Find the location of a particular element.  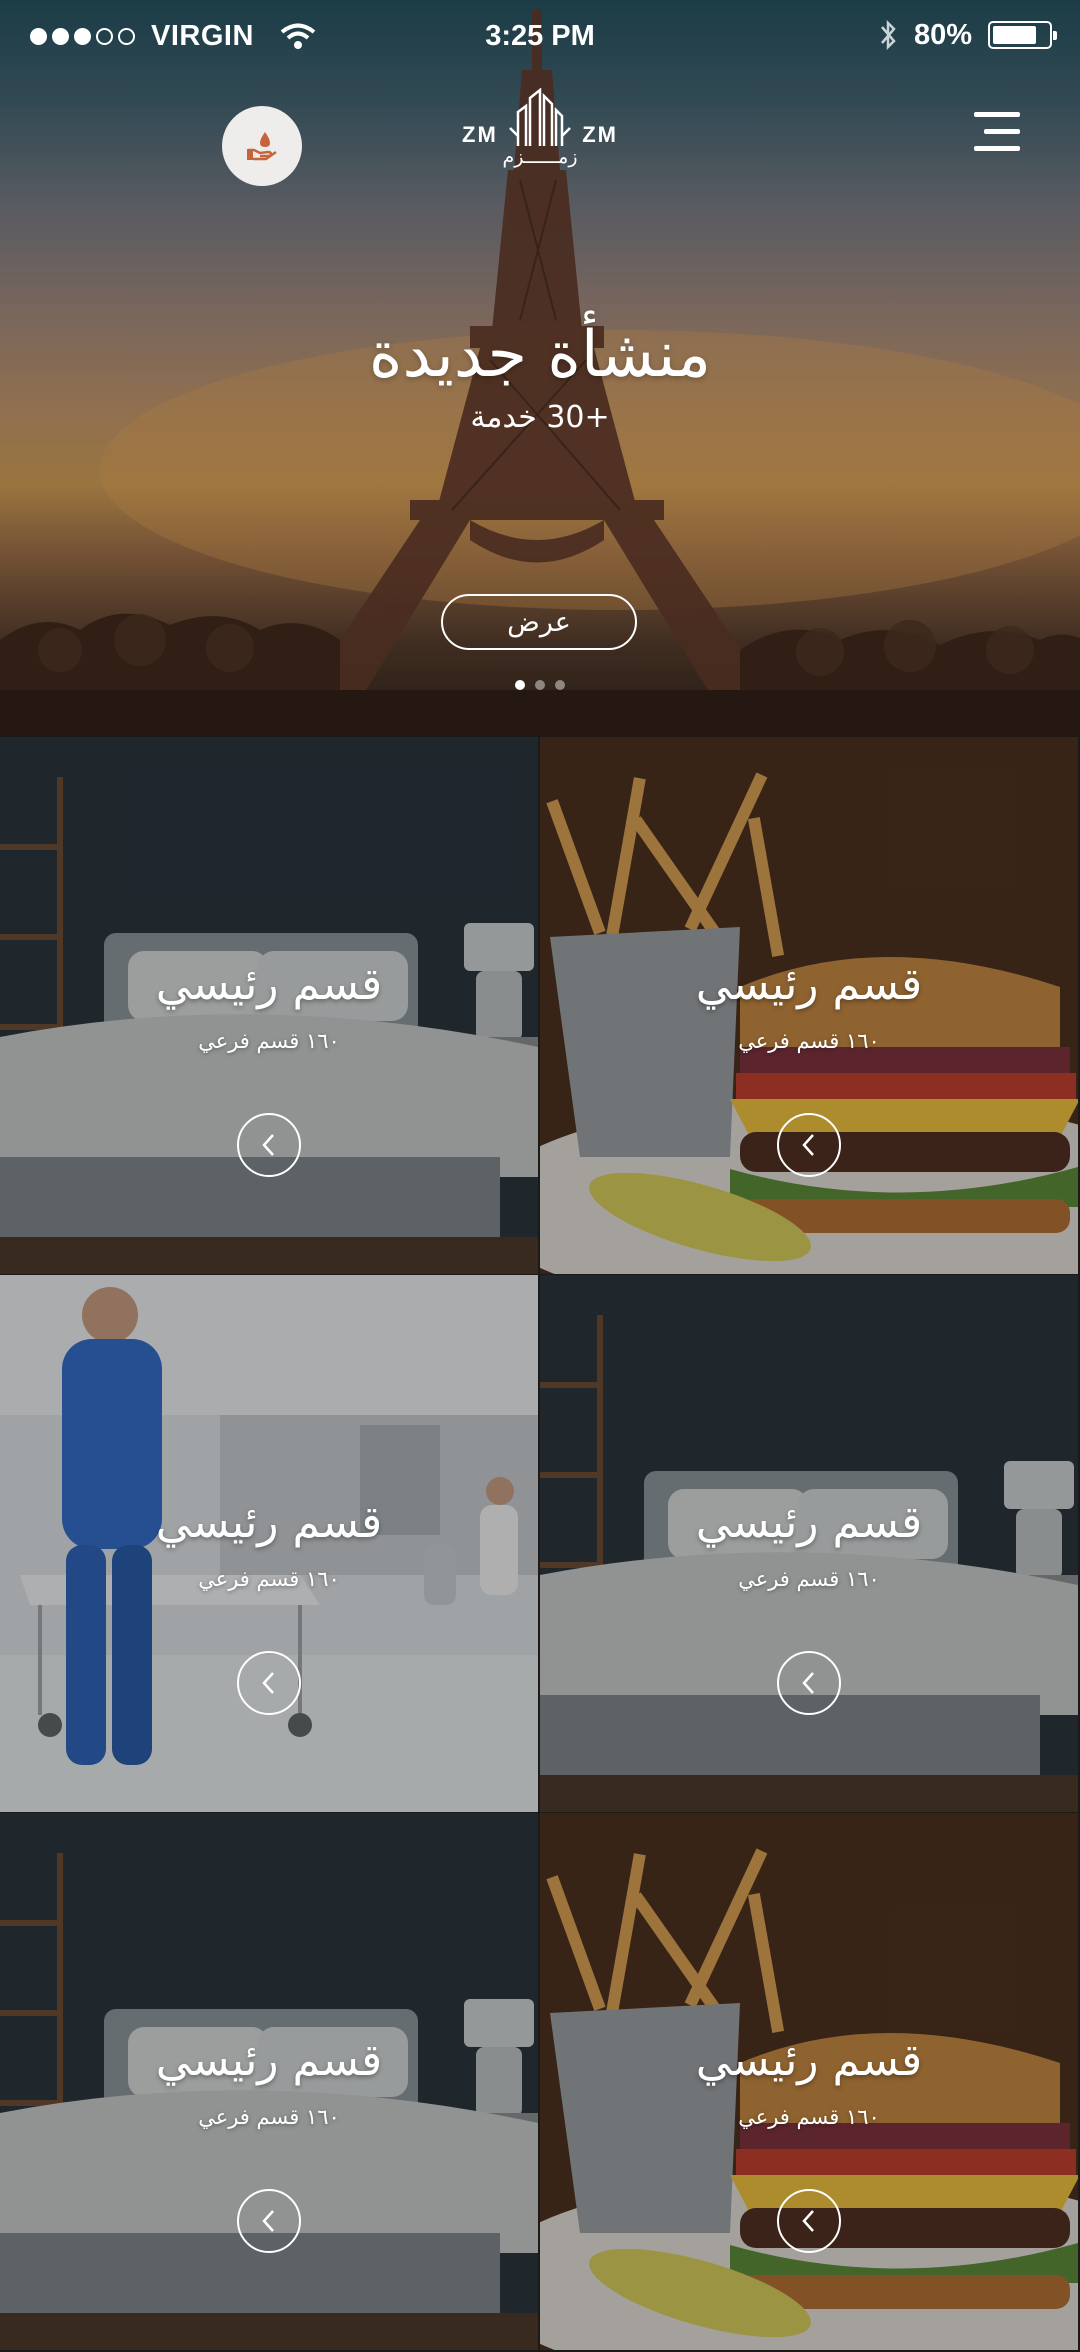

battery-icon is located at coordinates (1022, 35).